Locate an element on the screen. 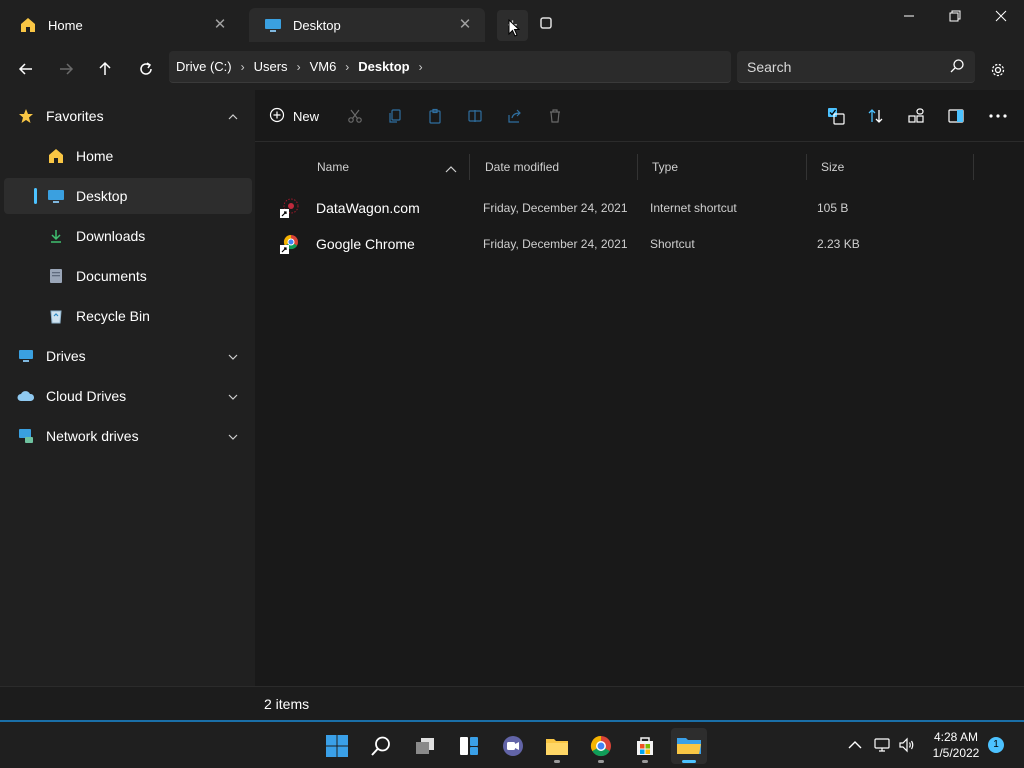  sidebar-item-desktop: Desktop is located at coordinates (128, 196).